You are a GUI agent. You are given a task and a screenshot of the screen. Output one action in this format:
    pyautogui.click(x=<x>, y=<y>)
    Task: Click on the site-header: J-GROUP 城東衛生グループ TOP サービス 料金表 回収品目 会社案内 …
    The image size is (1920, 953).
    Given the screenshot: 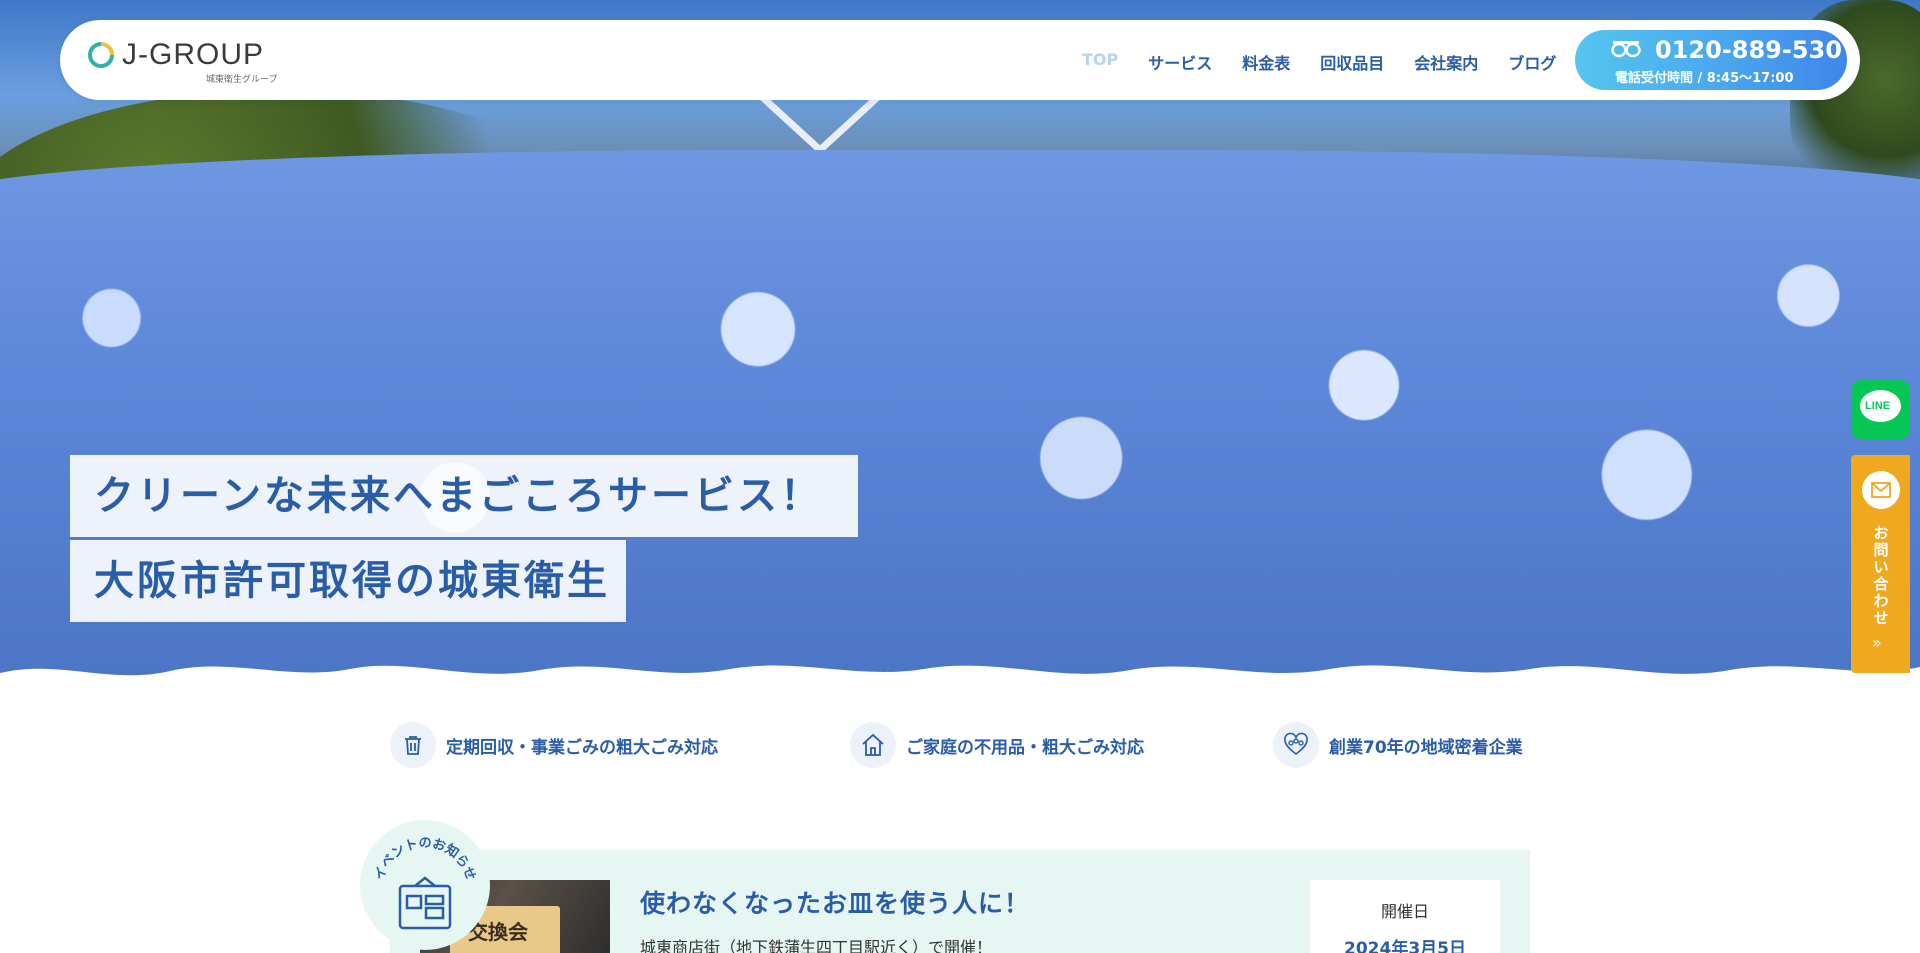 What is the action you would take?
    pyautogui.click(x=960, y=60)
    